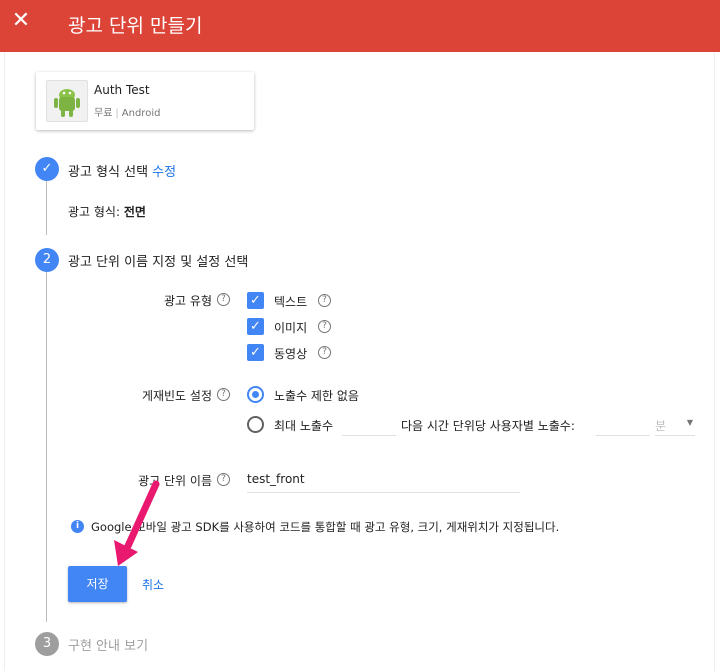  I want to click on annotation-arrow-icon, so click(137, 523).